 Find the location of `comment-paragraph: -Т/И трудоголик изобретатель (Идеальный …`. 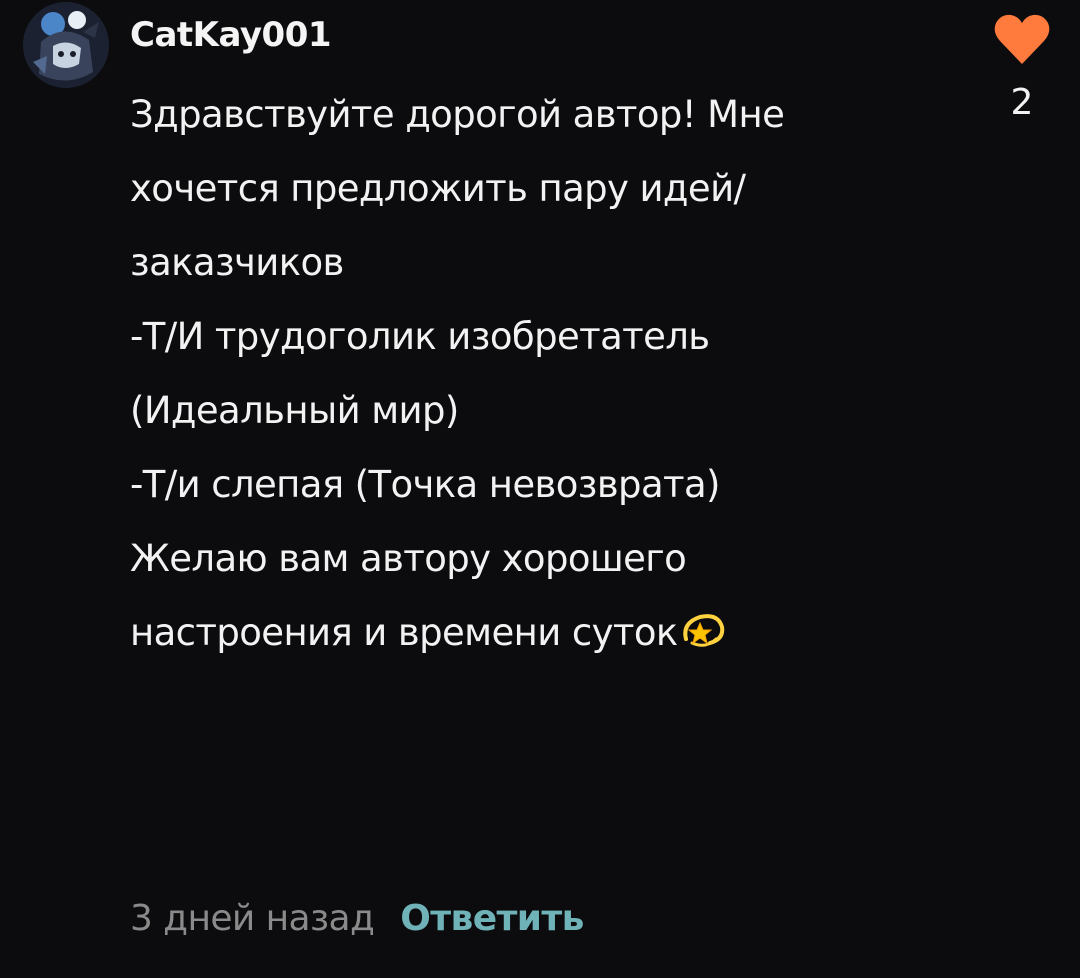

comment-paragraph: -Т/И трудоголик изобретатель (Идеальный … is located at coordinates (420, 373).